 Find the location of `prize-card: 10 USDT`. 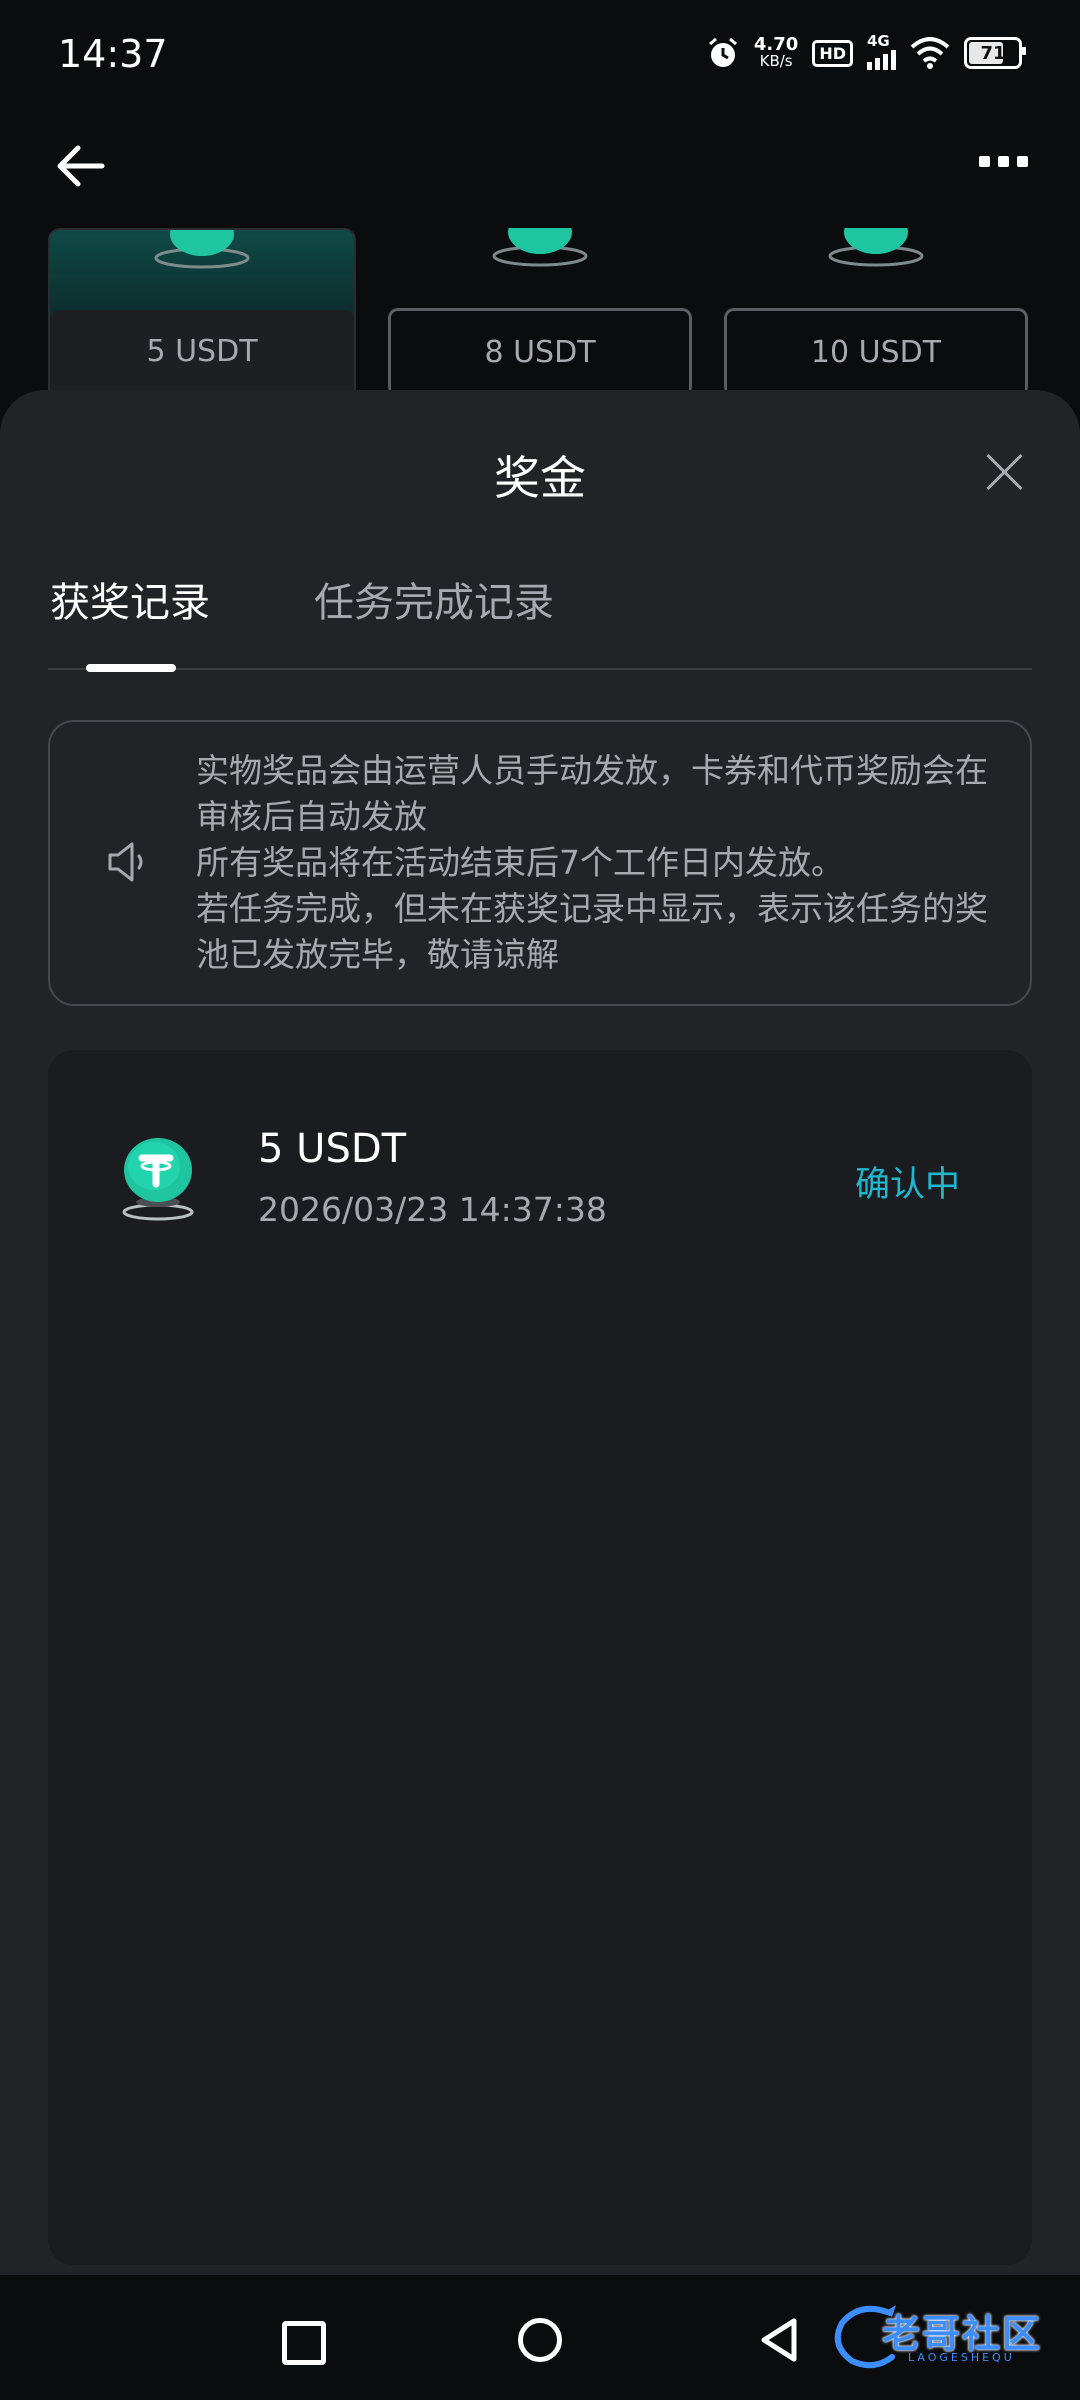

prize-card: 10 USDT is located at coordinates (876, 313).